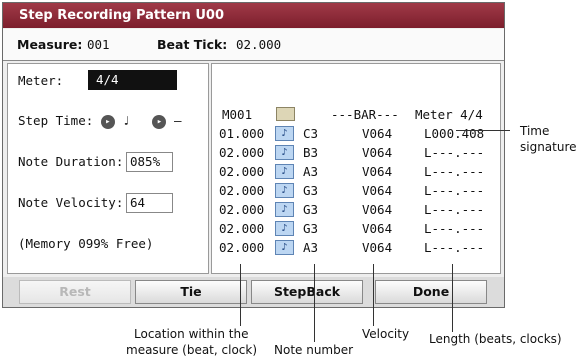 This screenshot has height=360, width=579. Describe the element at coordinates (192, 44) in the screenshot. I see `beat-tick-label: Beat Tick:` at that location.